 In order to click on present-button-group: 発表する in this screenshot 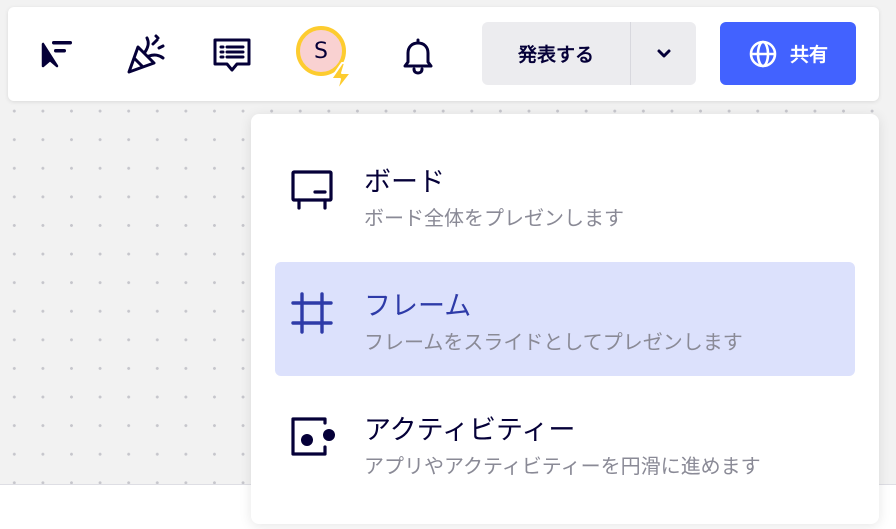, I will do `click(589, 53)`.